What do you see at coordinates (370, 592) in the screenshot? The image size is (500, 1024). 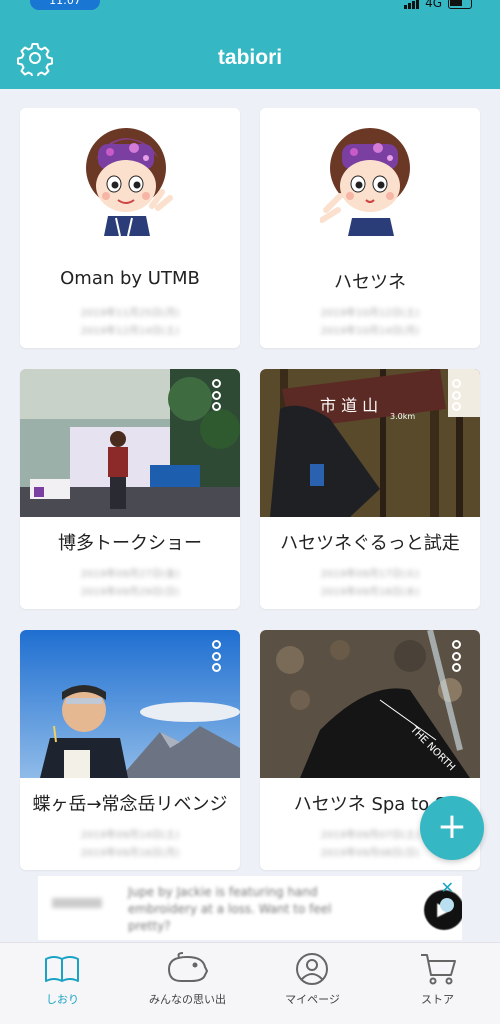 I see `trip-end-date: 2019年09月18日(水)` at bounding box center [370, 592].